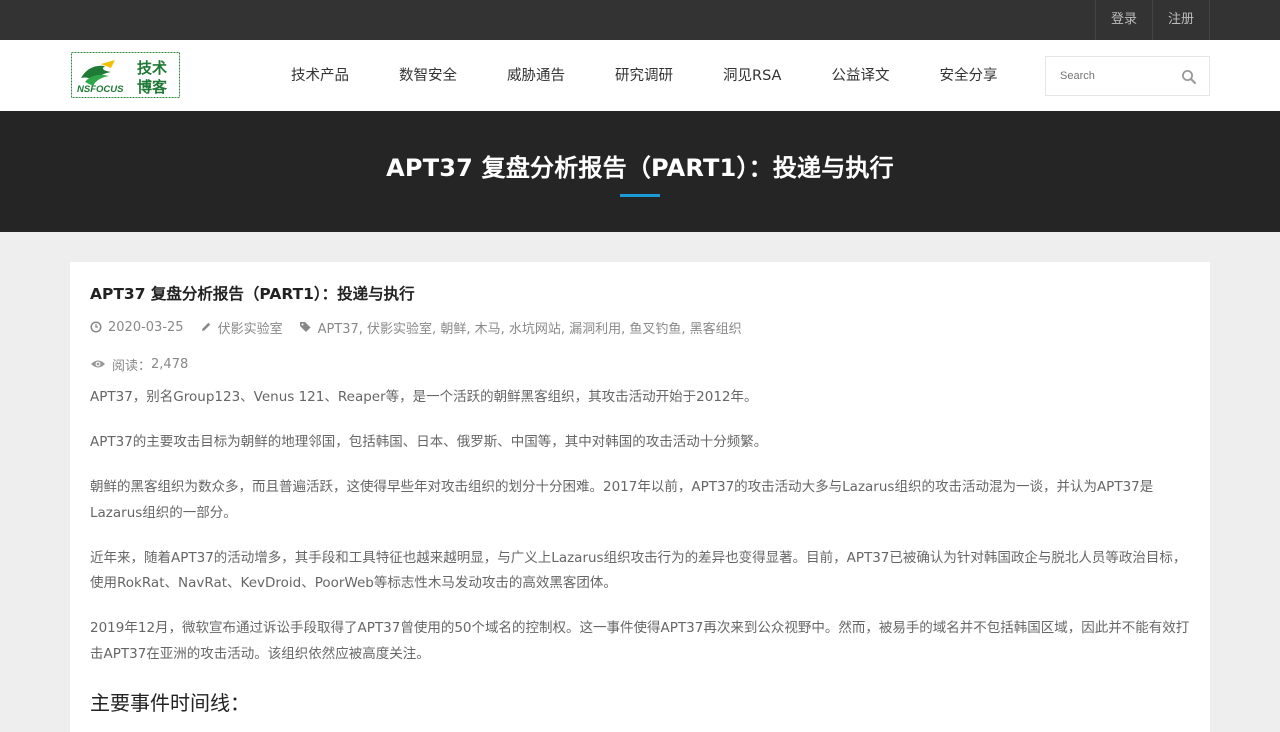 The height and width of the screenshot is (732, 1280). What do you see at coordinates (1189, 77) in the screenshot?
I see `search-icon` at bounding box center [1189, 77].